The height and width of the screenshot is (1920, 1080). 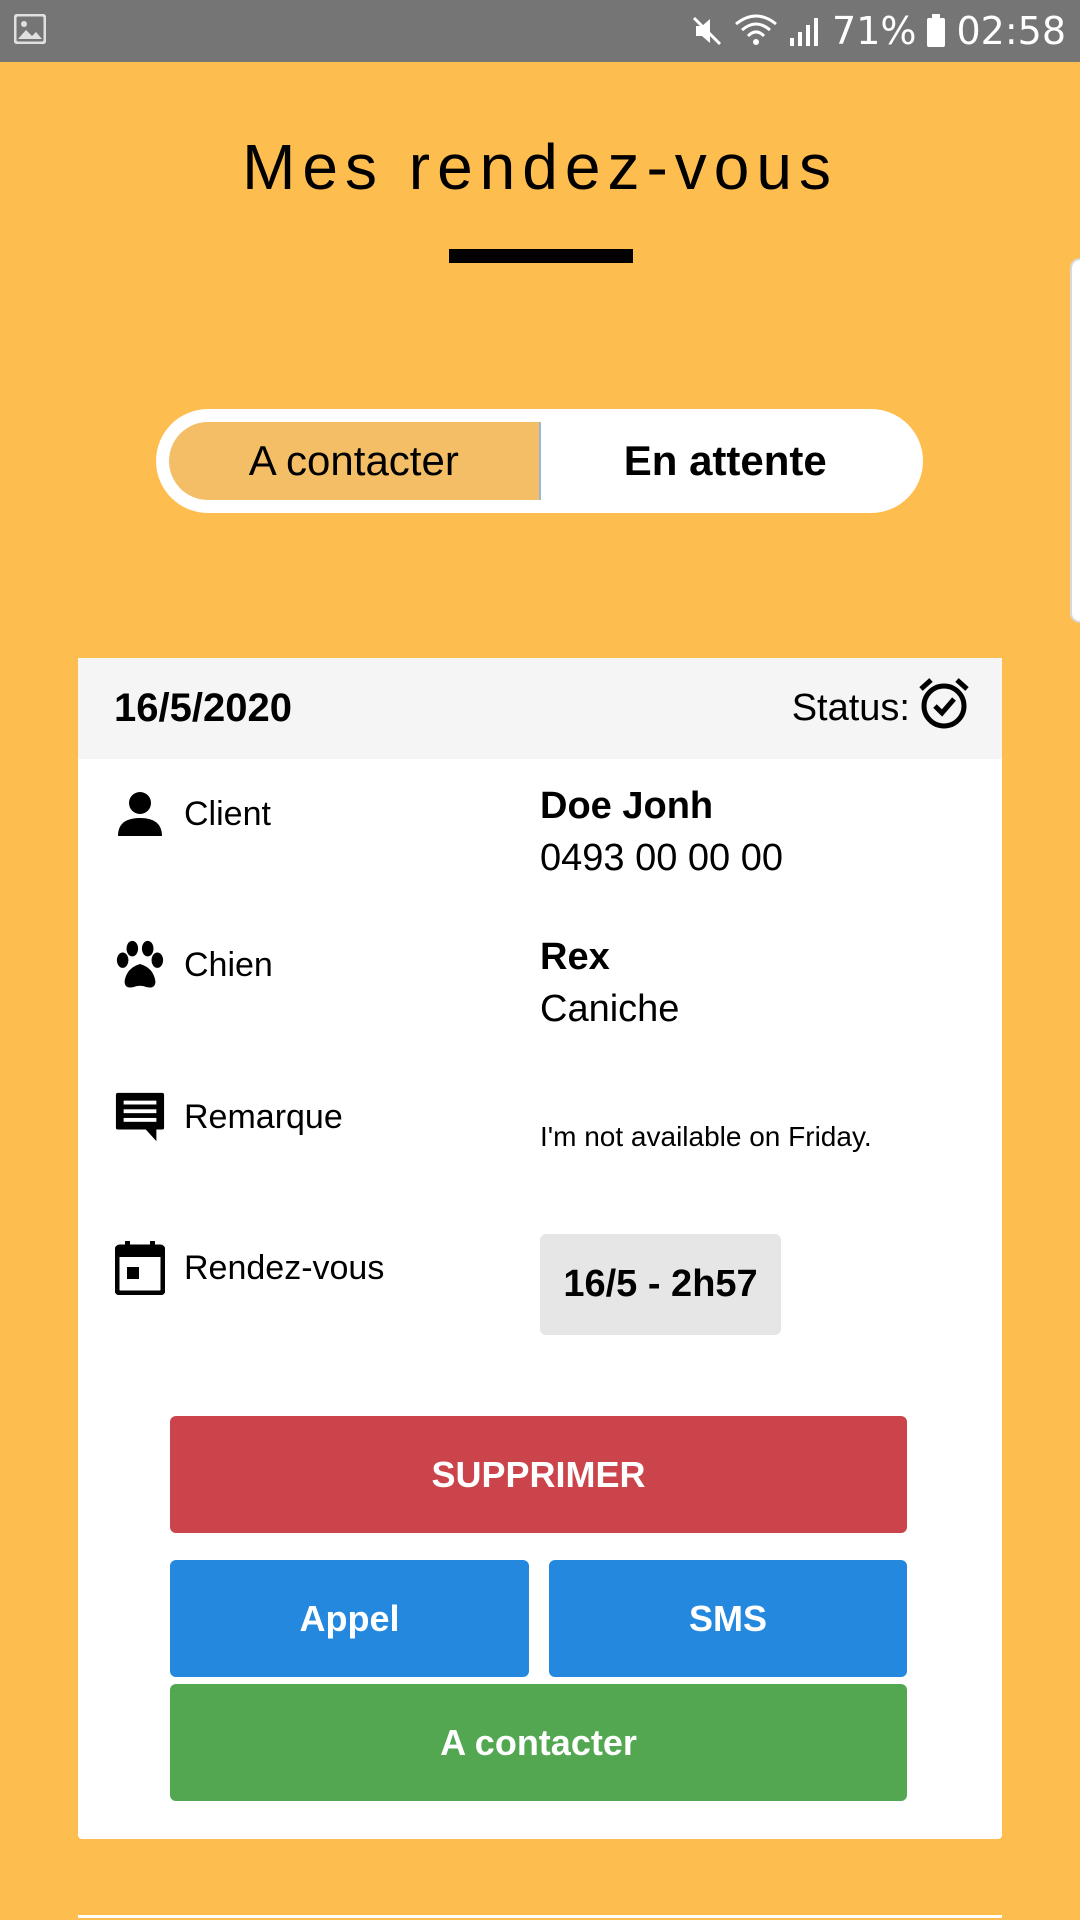 I want to click on remark-label: Remarque, so click(x=263, y=1116).